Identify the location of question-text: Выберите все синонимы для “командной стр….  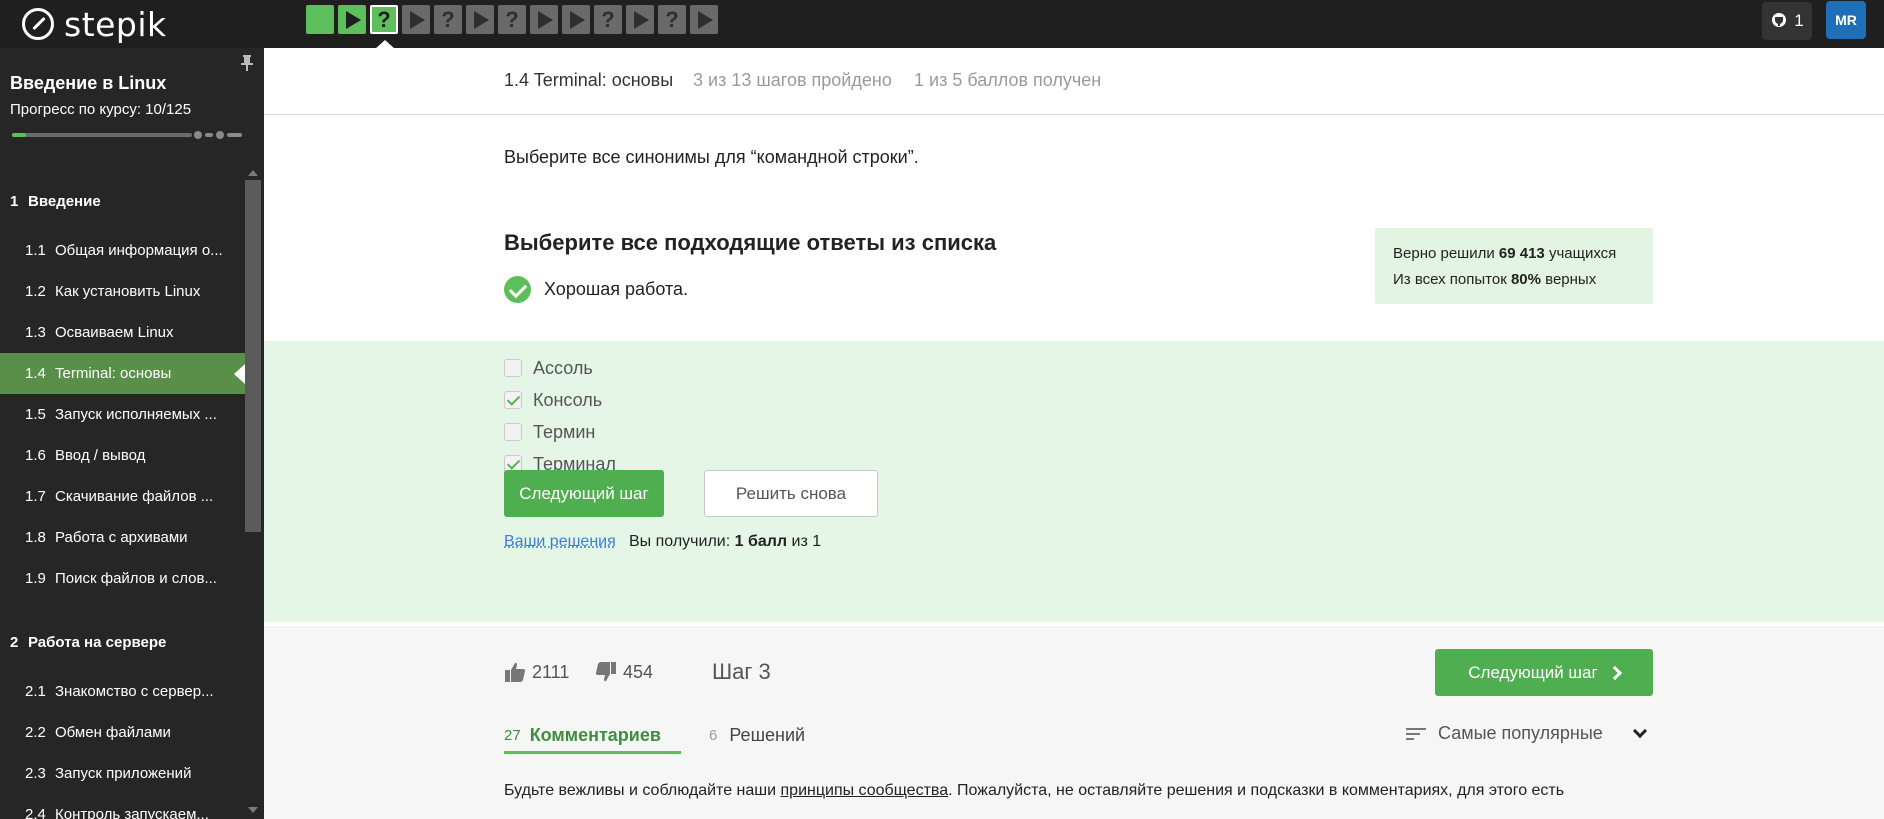
(711, 157).